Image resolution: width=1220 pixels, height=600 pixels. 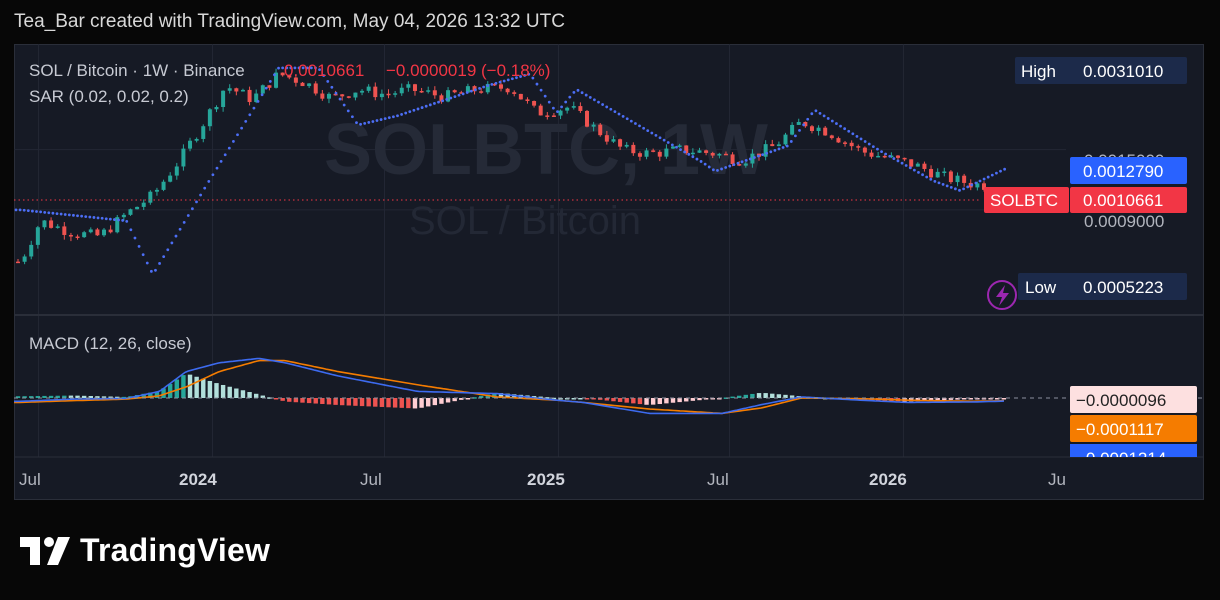 What do you see at coordinates (371, 479) in the screenshot?
I see `time-axis-label: Jul` at bounding box center [371, 479].